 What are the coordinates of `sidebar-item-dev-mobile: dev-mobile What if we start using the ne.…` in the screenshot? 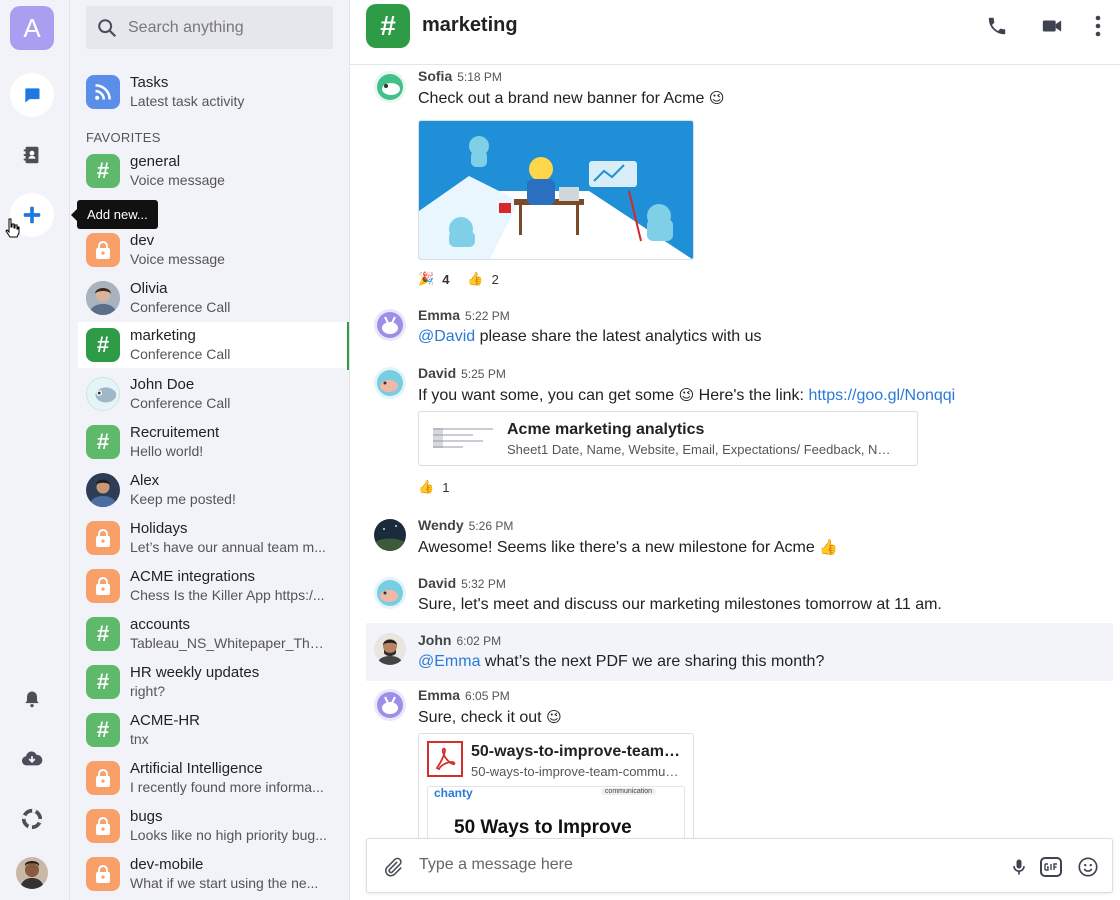 It's located at (213, 874).